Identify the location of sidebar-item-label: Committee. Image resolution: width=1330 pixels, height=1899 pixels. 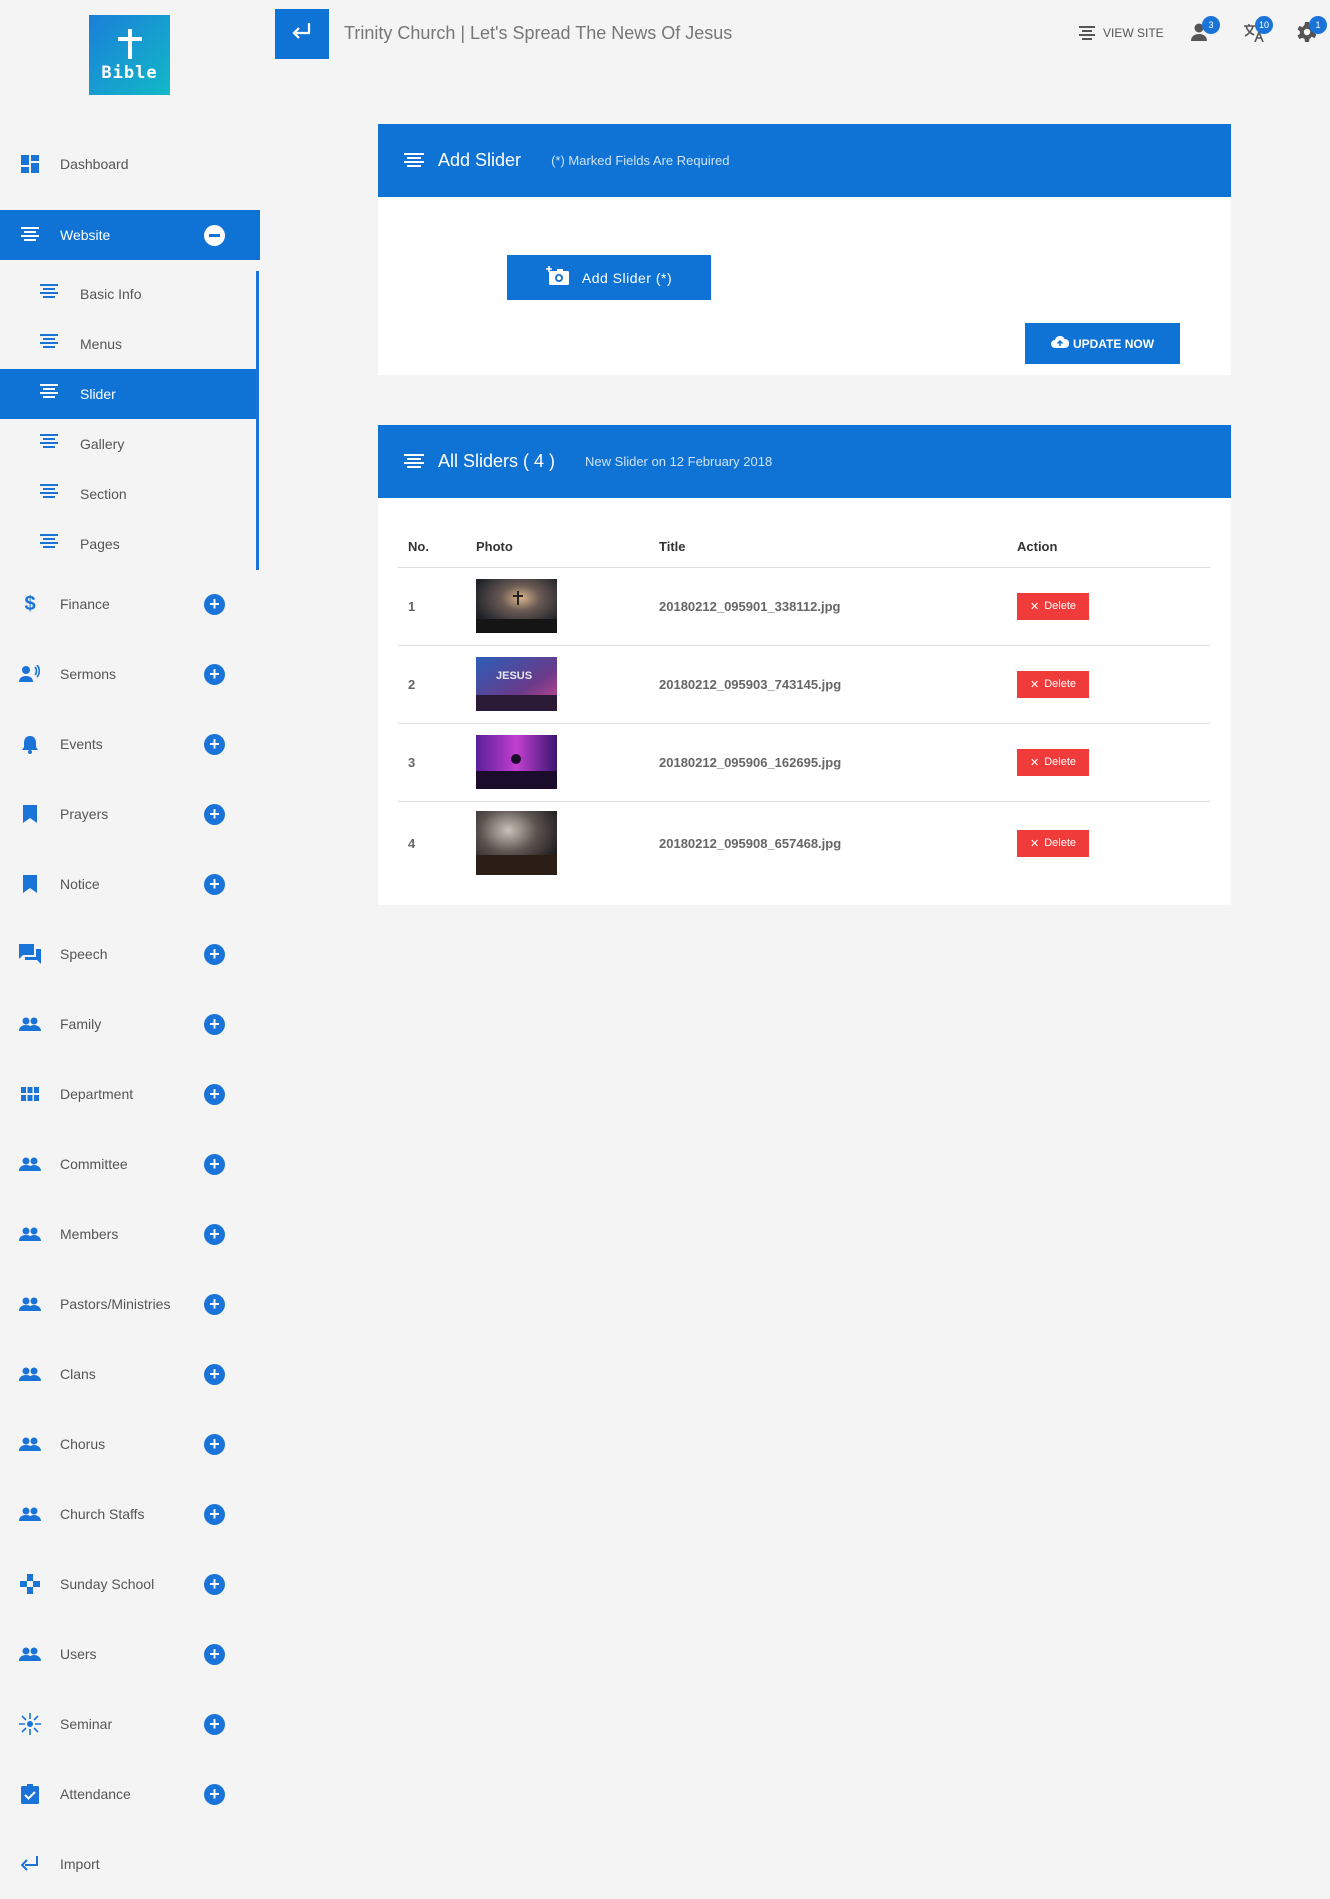
(94, 1164).